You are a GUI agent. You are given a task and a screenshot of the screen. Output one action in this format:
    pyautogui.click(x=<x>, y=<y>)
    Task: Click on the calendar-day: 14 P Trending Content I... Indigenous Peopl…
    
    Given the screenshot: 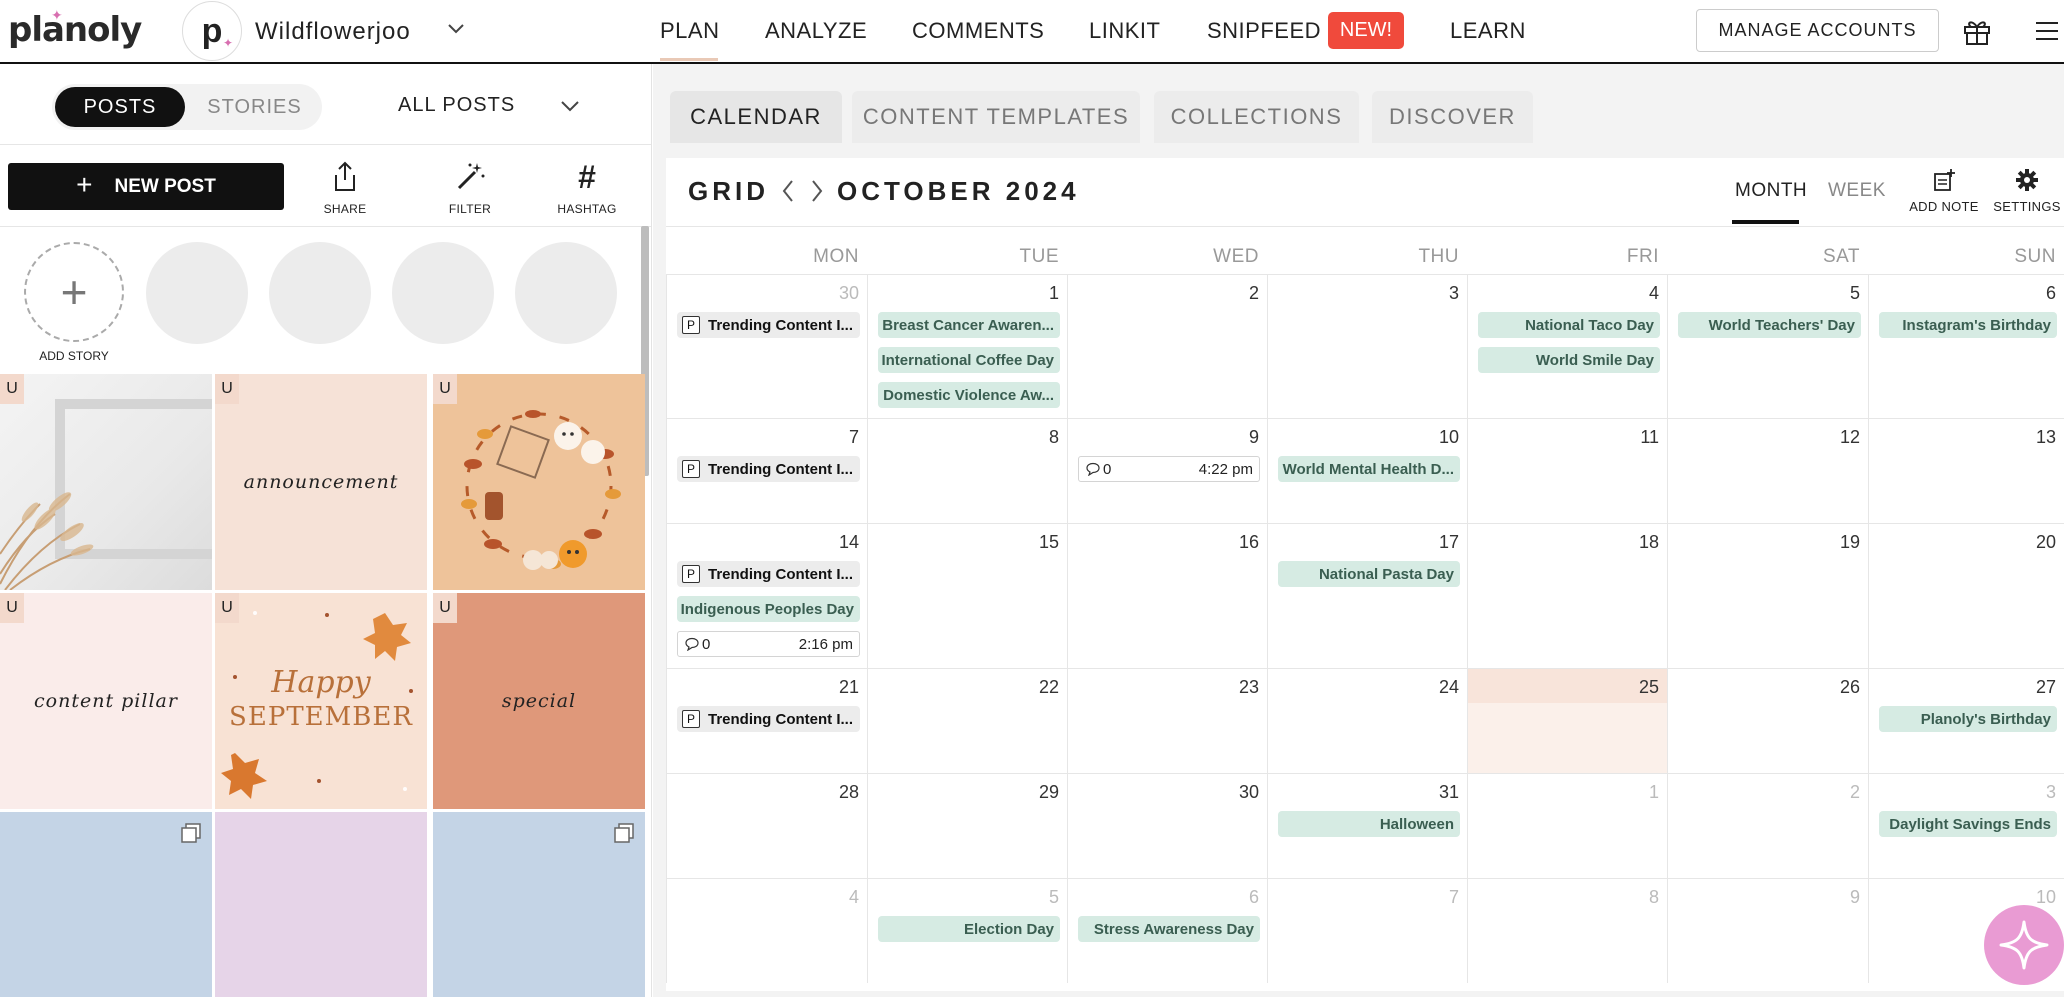 What is the action you would take?
    pyautogui.click(x=766, y=595)
    